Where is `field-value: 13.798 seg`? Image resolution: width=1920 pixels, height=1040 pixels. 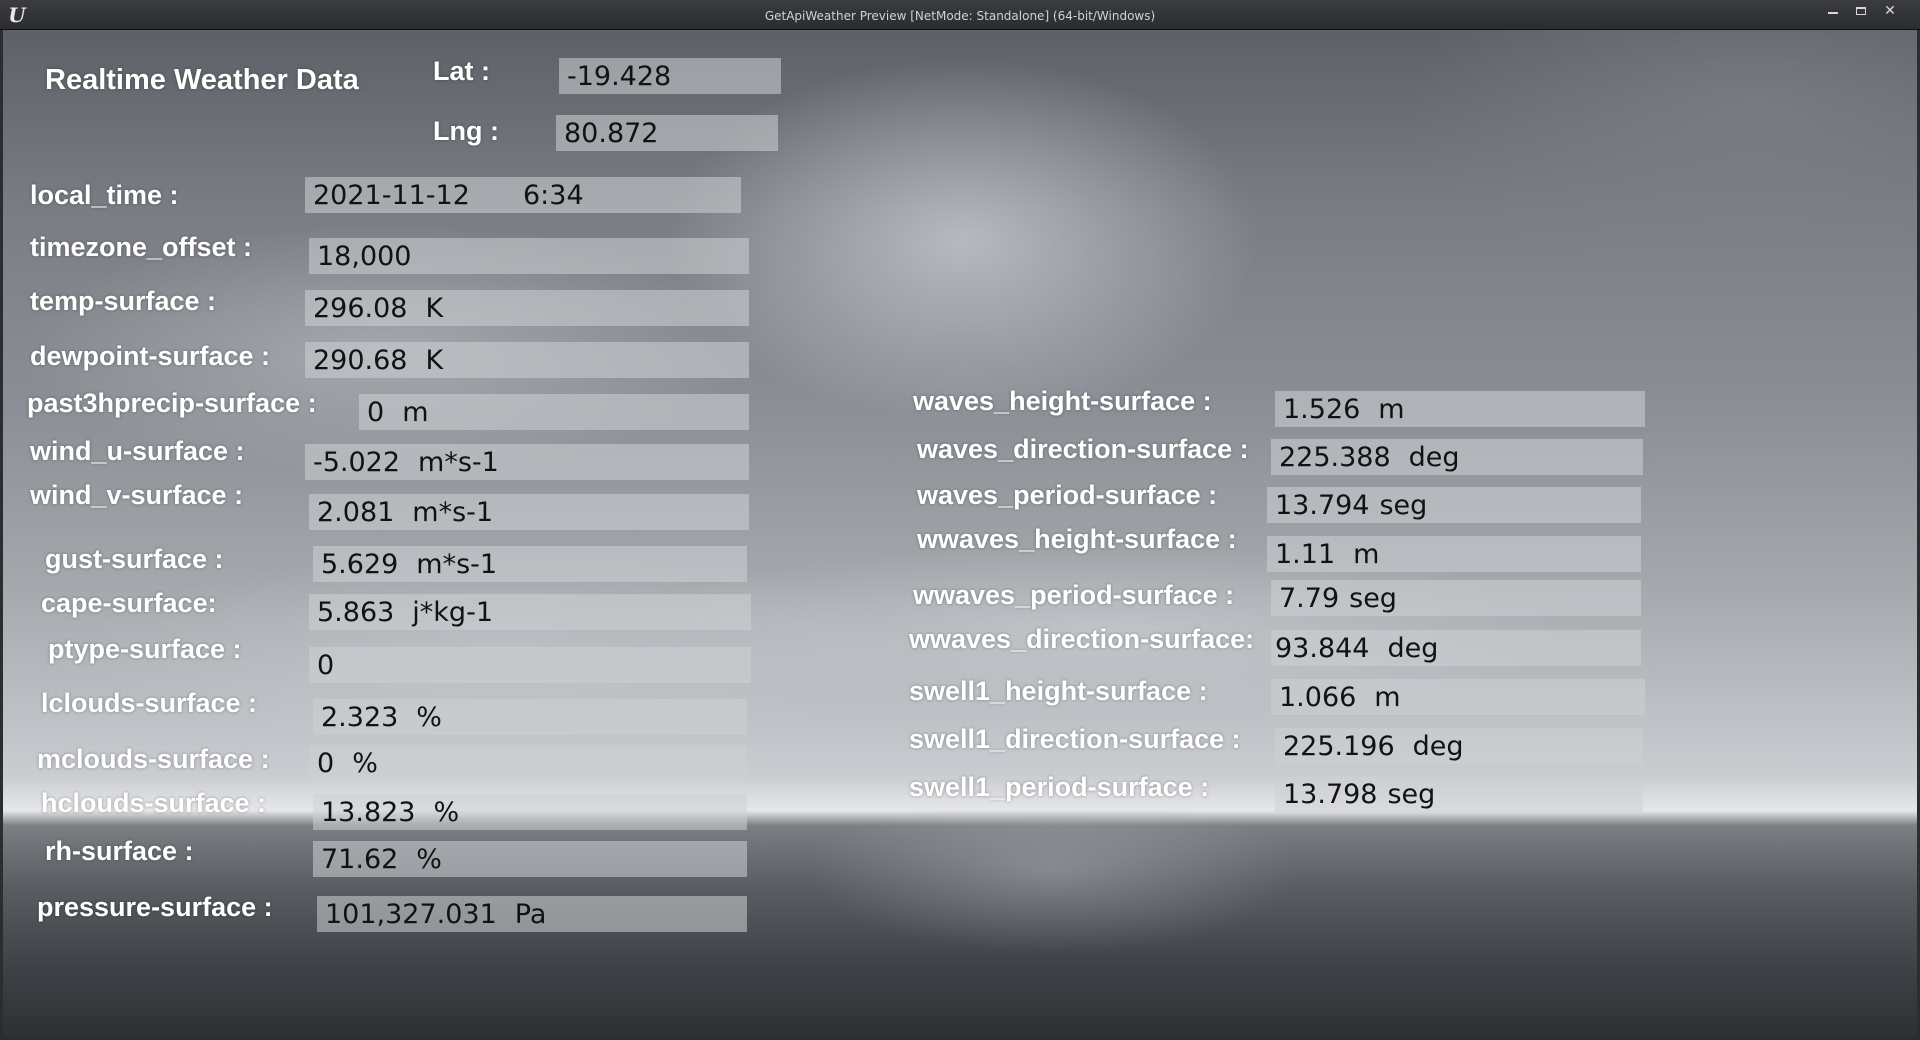 field-value: 13.798 seg is located at coordinates (1359, 794).